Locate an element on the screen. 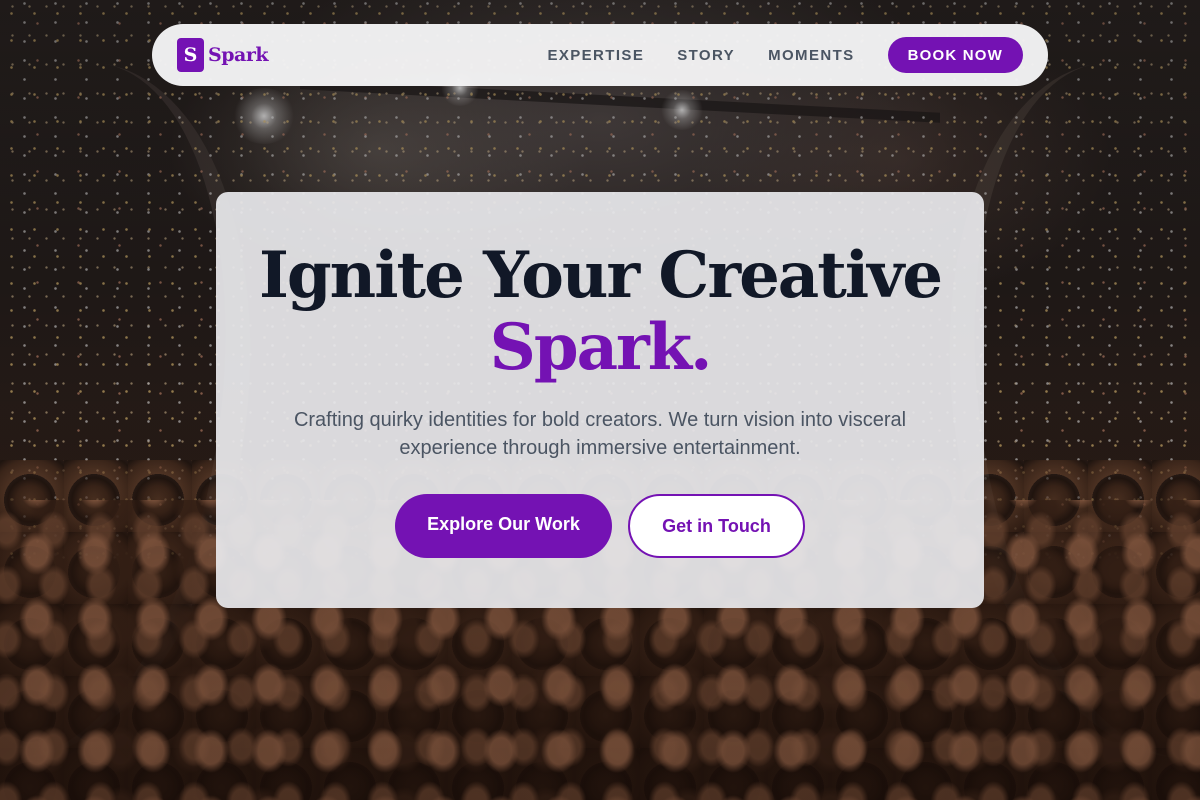 Image resolution: width=1200 pixels, height=800 pixels. brand-logo-link: S Spark is located at coordinates (223, 55).